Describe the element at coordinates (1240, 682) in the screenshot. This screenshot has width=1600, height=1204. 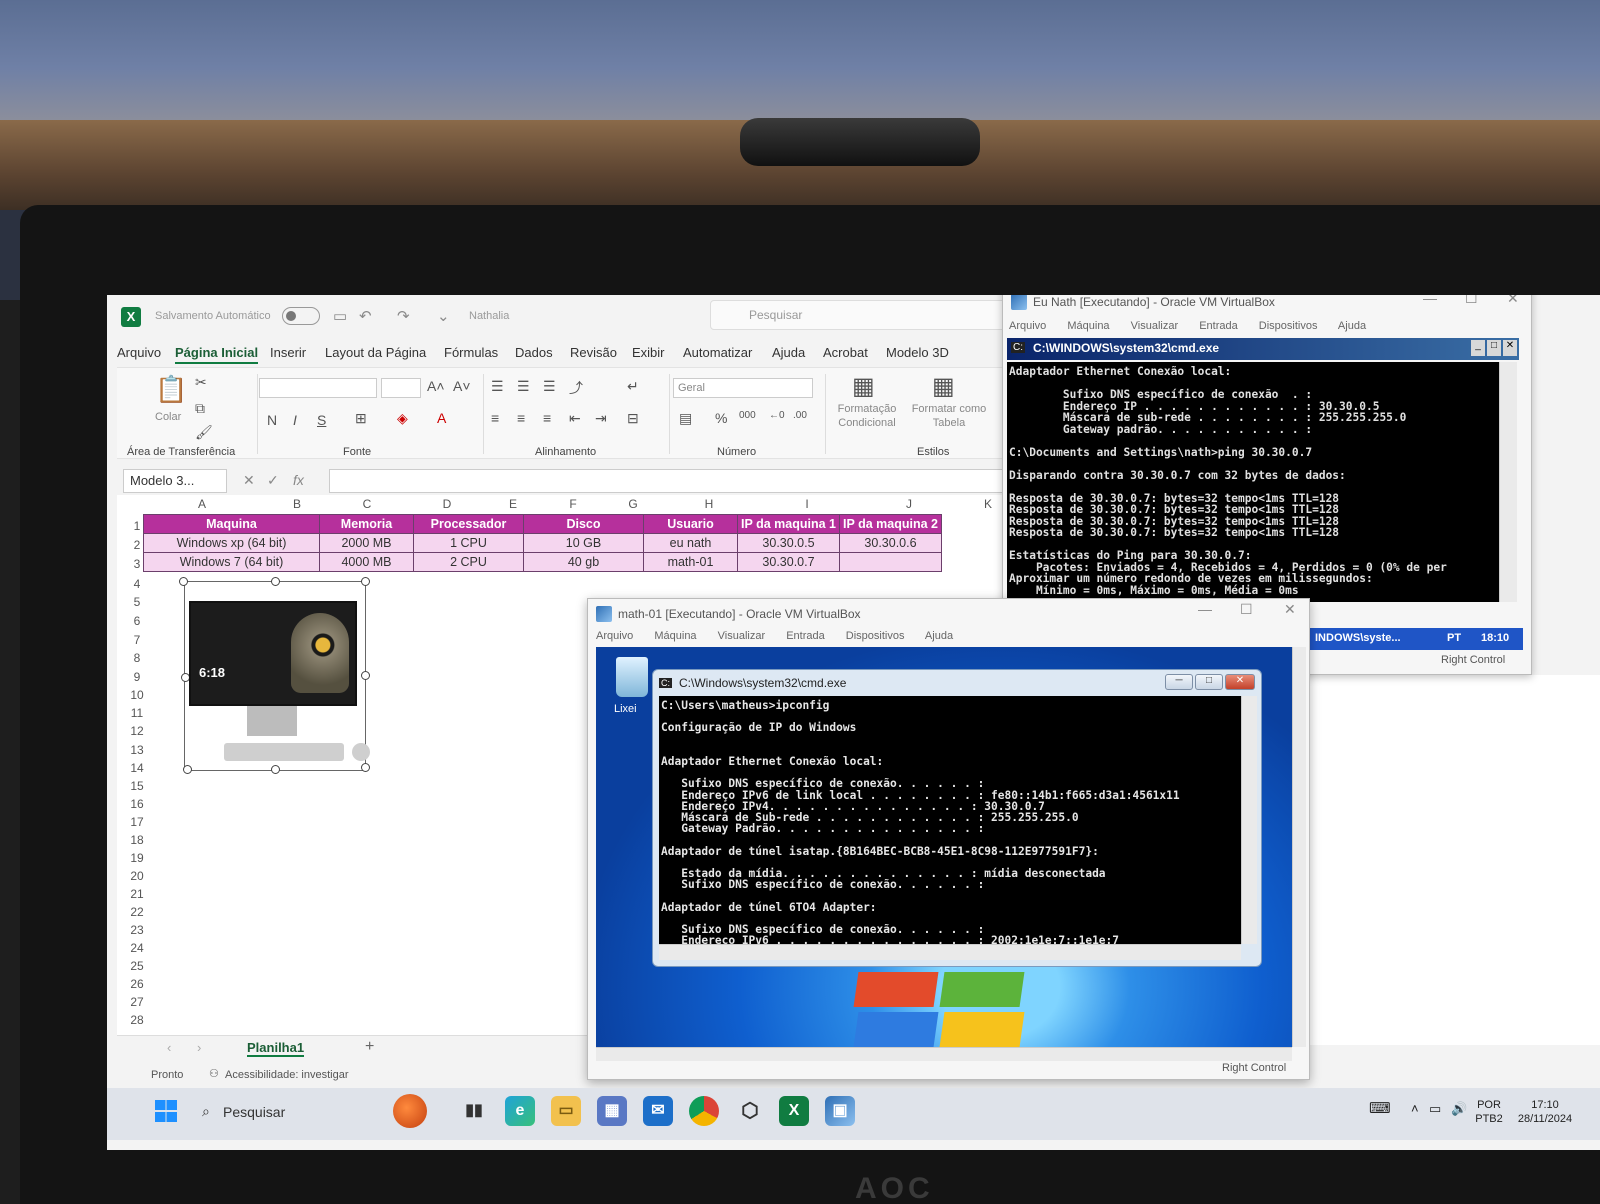
I see `close-icon: ✕` at that location.